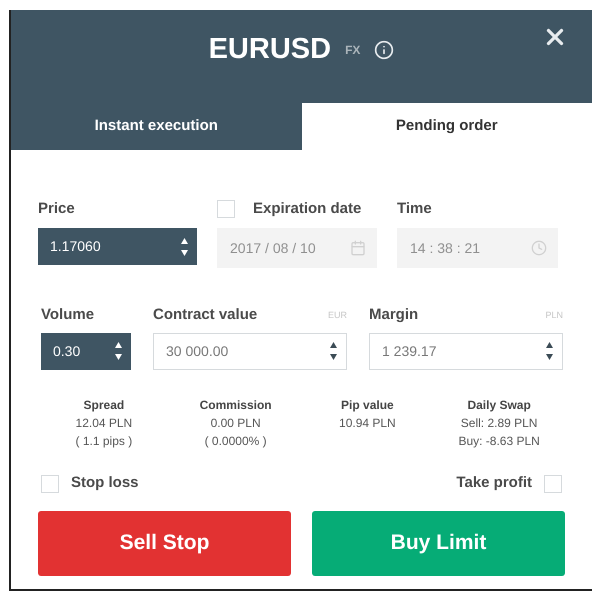 Image resolution: width=600 pixels, height=611 pixels. What do you see at coordinates (307, 208) in the screenshot?
I see `field-label: Expiration date` at bounding box center [307, 208].